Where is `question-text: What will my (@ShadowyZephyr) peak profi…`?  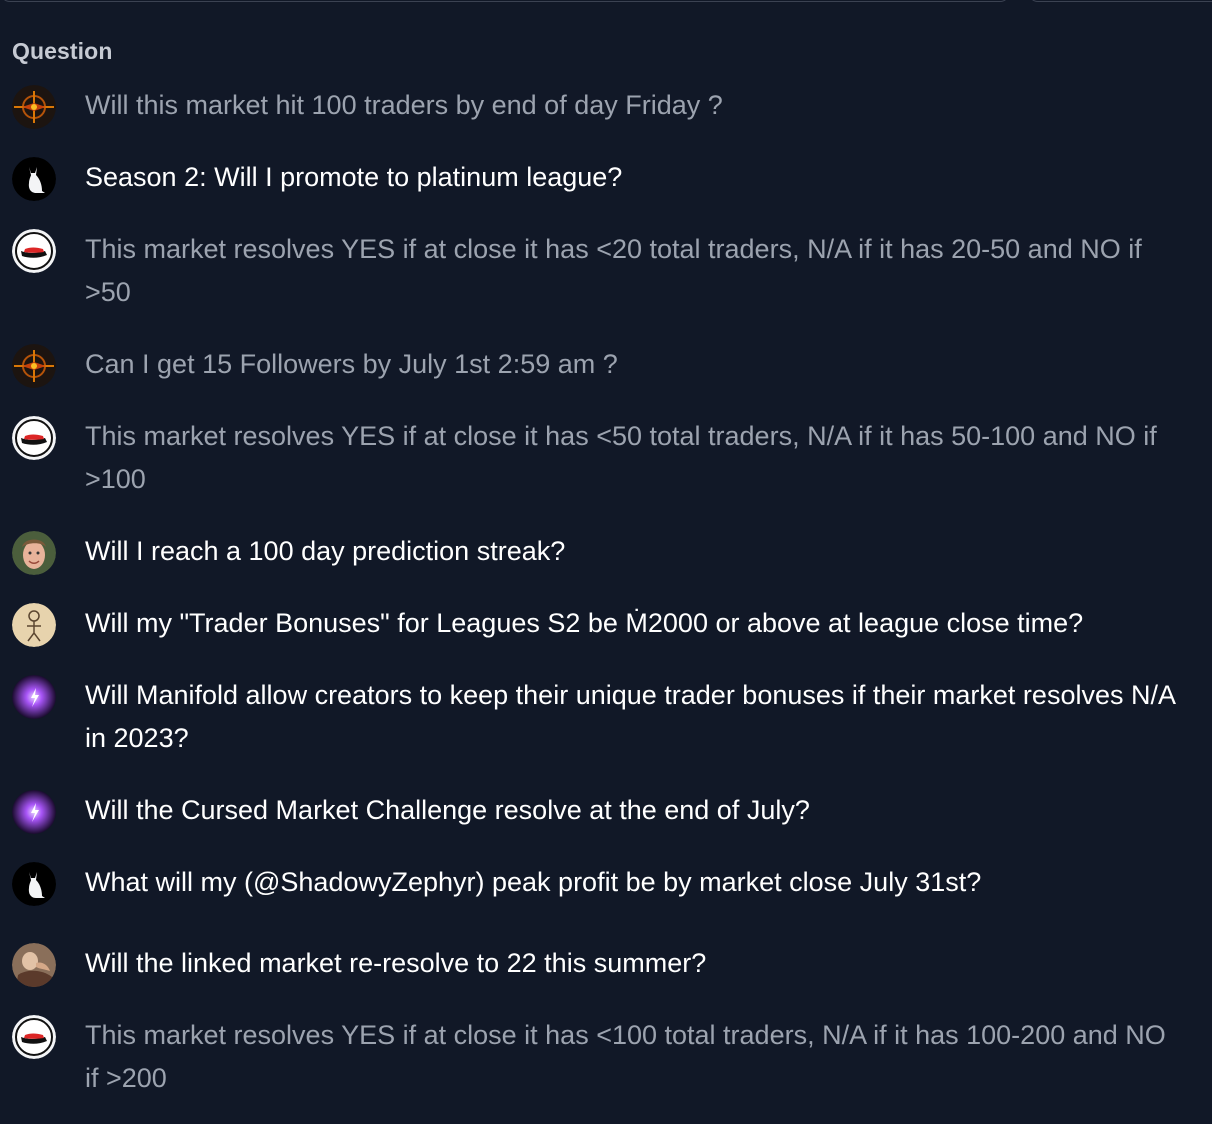
question-text: What will my (@ShadowyZephyr) peak profi… is located at coordinates (630, 882).